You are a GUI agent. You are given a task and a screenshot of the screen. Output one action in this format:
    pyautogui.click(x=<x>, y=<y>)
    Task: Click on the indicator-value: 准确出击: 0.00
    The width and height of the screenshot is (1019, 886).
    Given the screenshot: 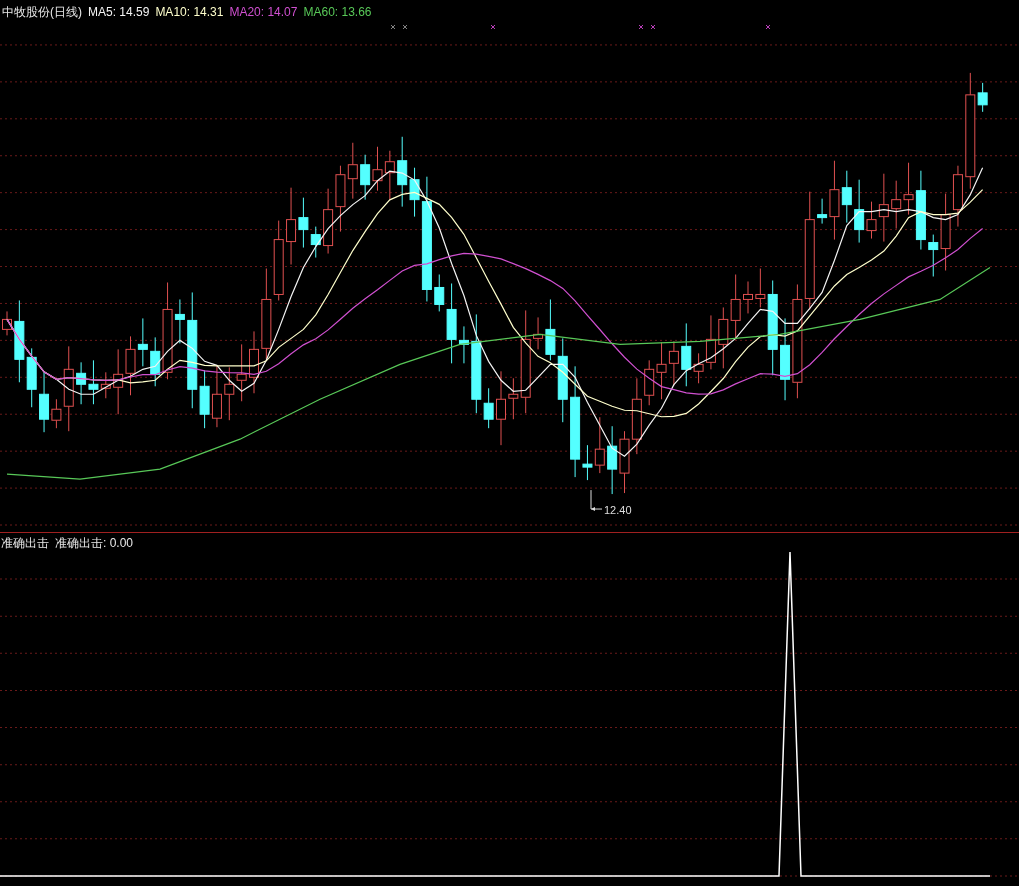 What is the action you would take?
    pyautogui.click(x=94, y=542)
    